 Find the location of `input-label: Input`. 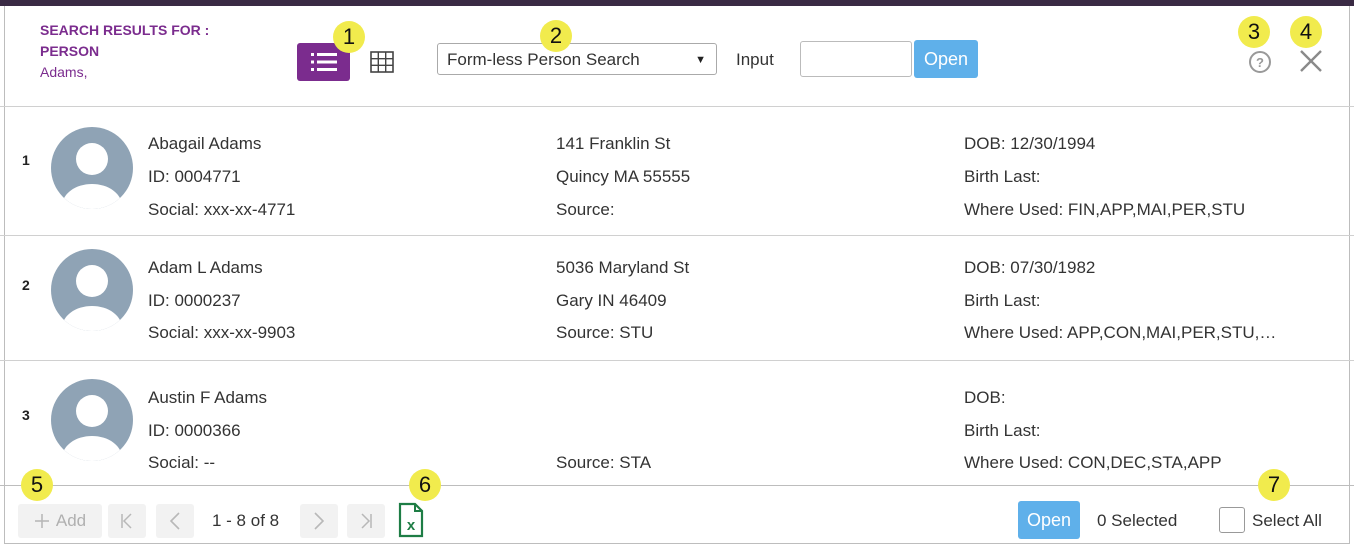

input-label: Input is located at coordinates (755, 59).